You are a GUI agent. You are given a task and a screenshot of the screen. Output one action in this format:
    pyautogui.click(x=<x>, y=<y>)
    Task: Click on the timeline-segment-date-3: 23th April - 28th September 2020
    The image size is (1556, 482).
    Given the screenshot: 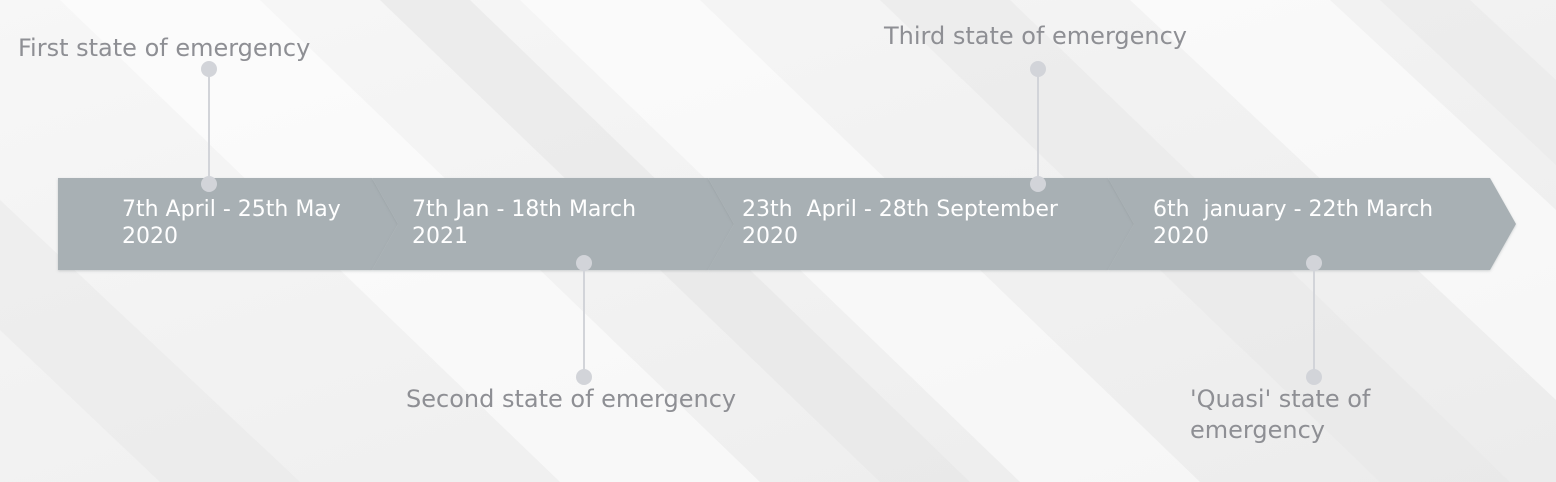 What is the action you would take?
    pyautogui.click(x=900, y=223)
    